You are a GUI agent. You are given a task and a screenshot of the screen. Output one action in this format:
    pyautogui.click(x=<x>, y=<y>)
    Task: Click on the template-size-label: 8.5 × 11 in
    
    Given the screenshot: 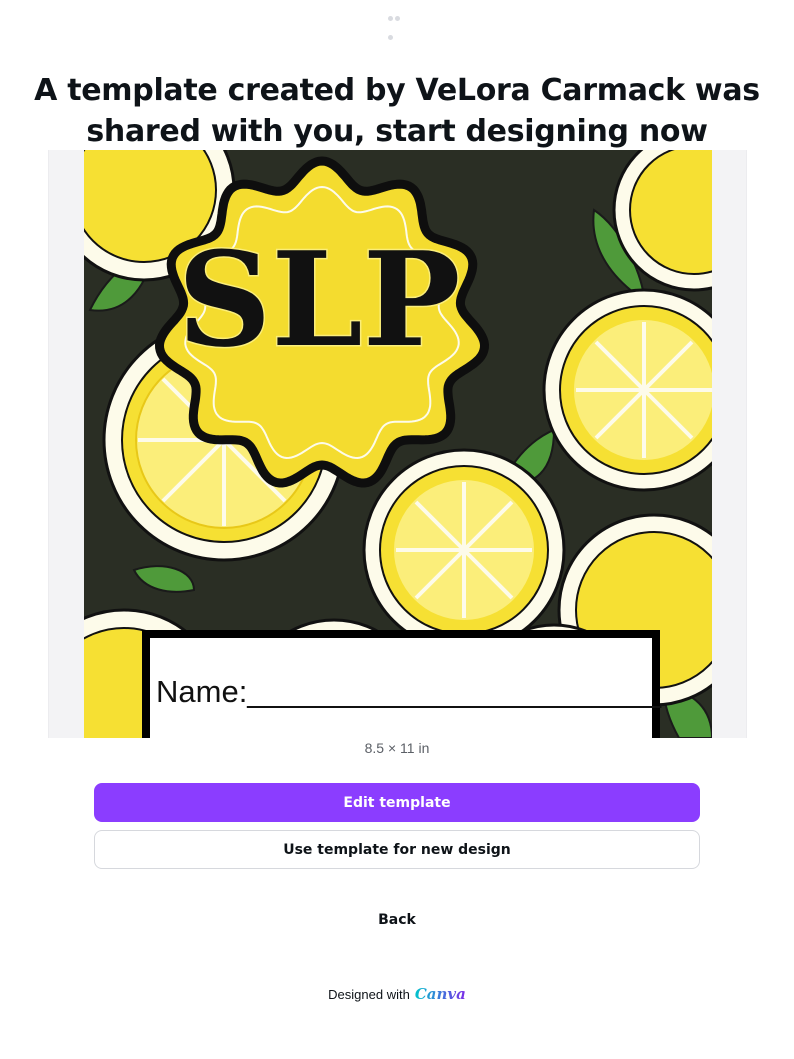 What is the action you would take?
    pyautogui.click(x=397, y=748)
    